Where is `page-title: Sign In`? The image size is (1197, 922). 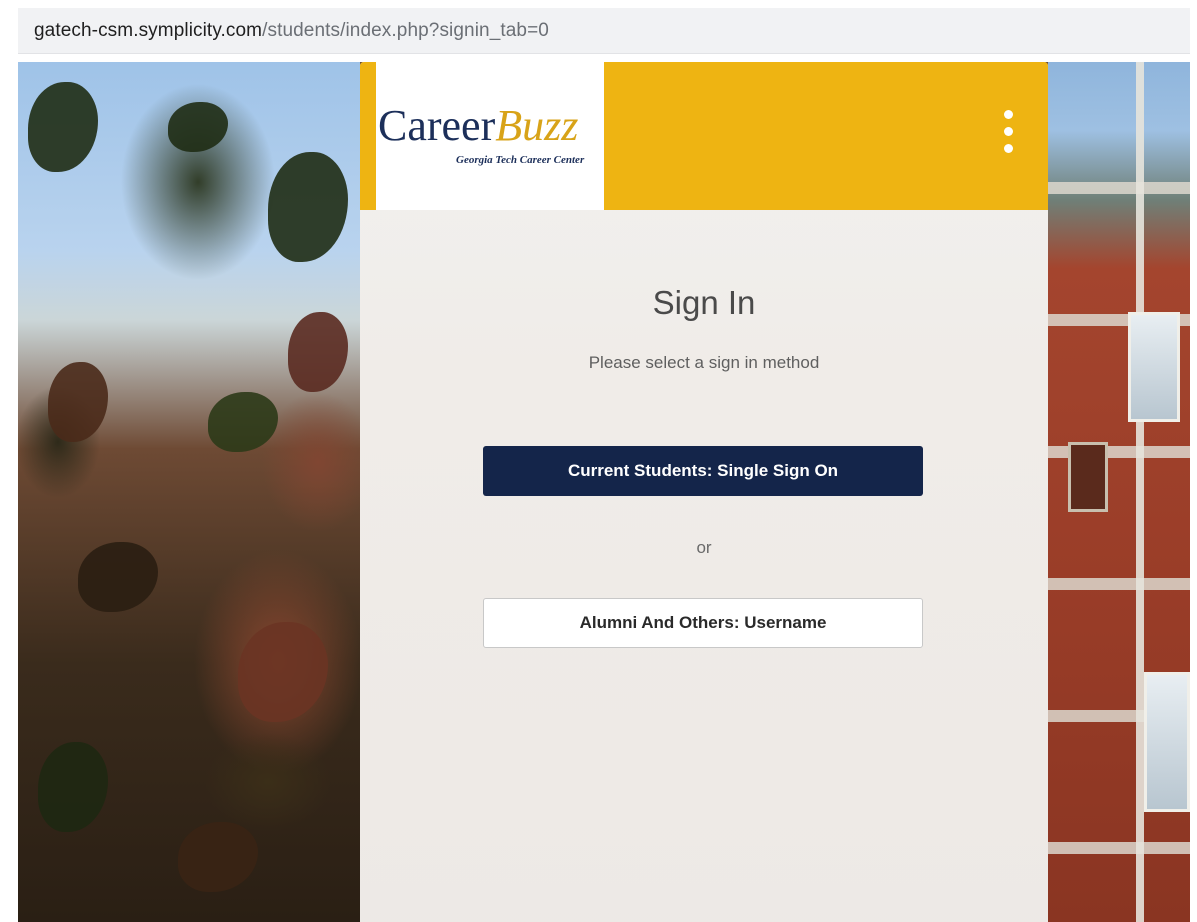 page-title: Sign In is located at coordinates (704, 302).